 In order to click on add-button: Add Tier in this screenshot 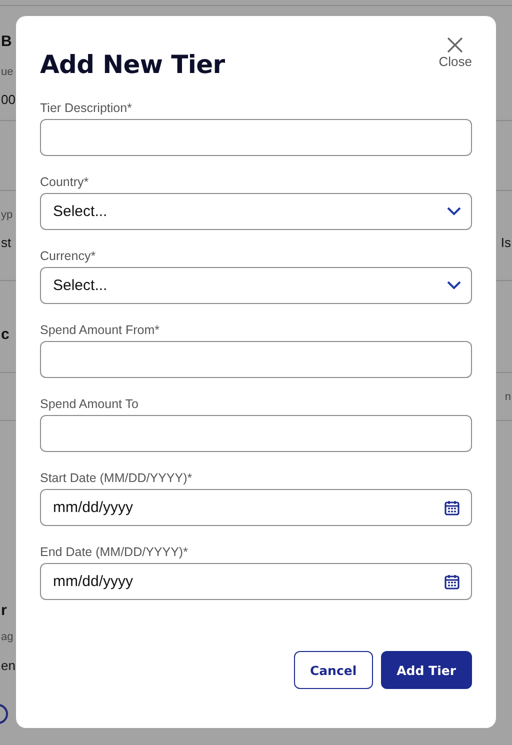, I will do `click(426, 670)`.